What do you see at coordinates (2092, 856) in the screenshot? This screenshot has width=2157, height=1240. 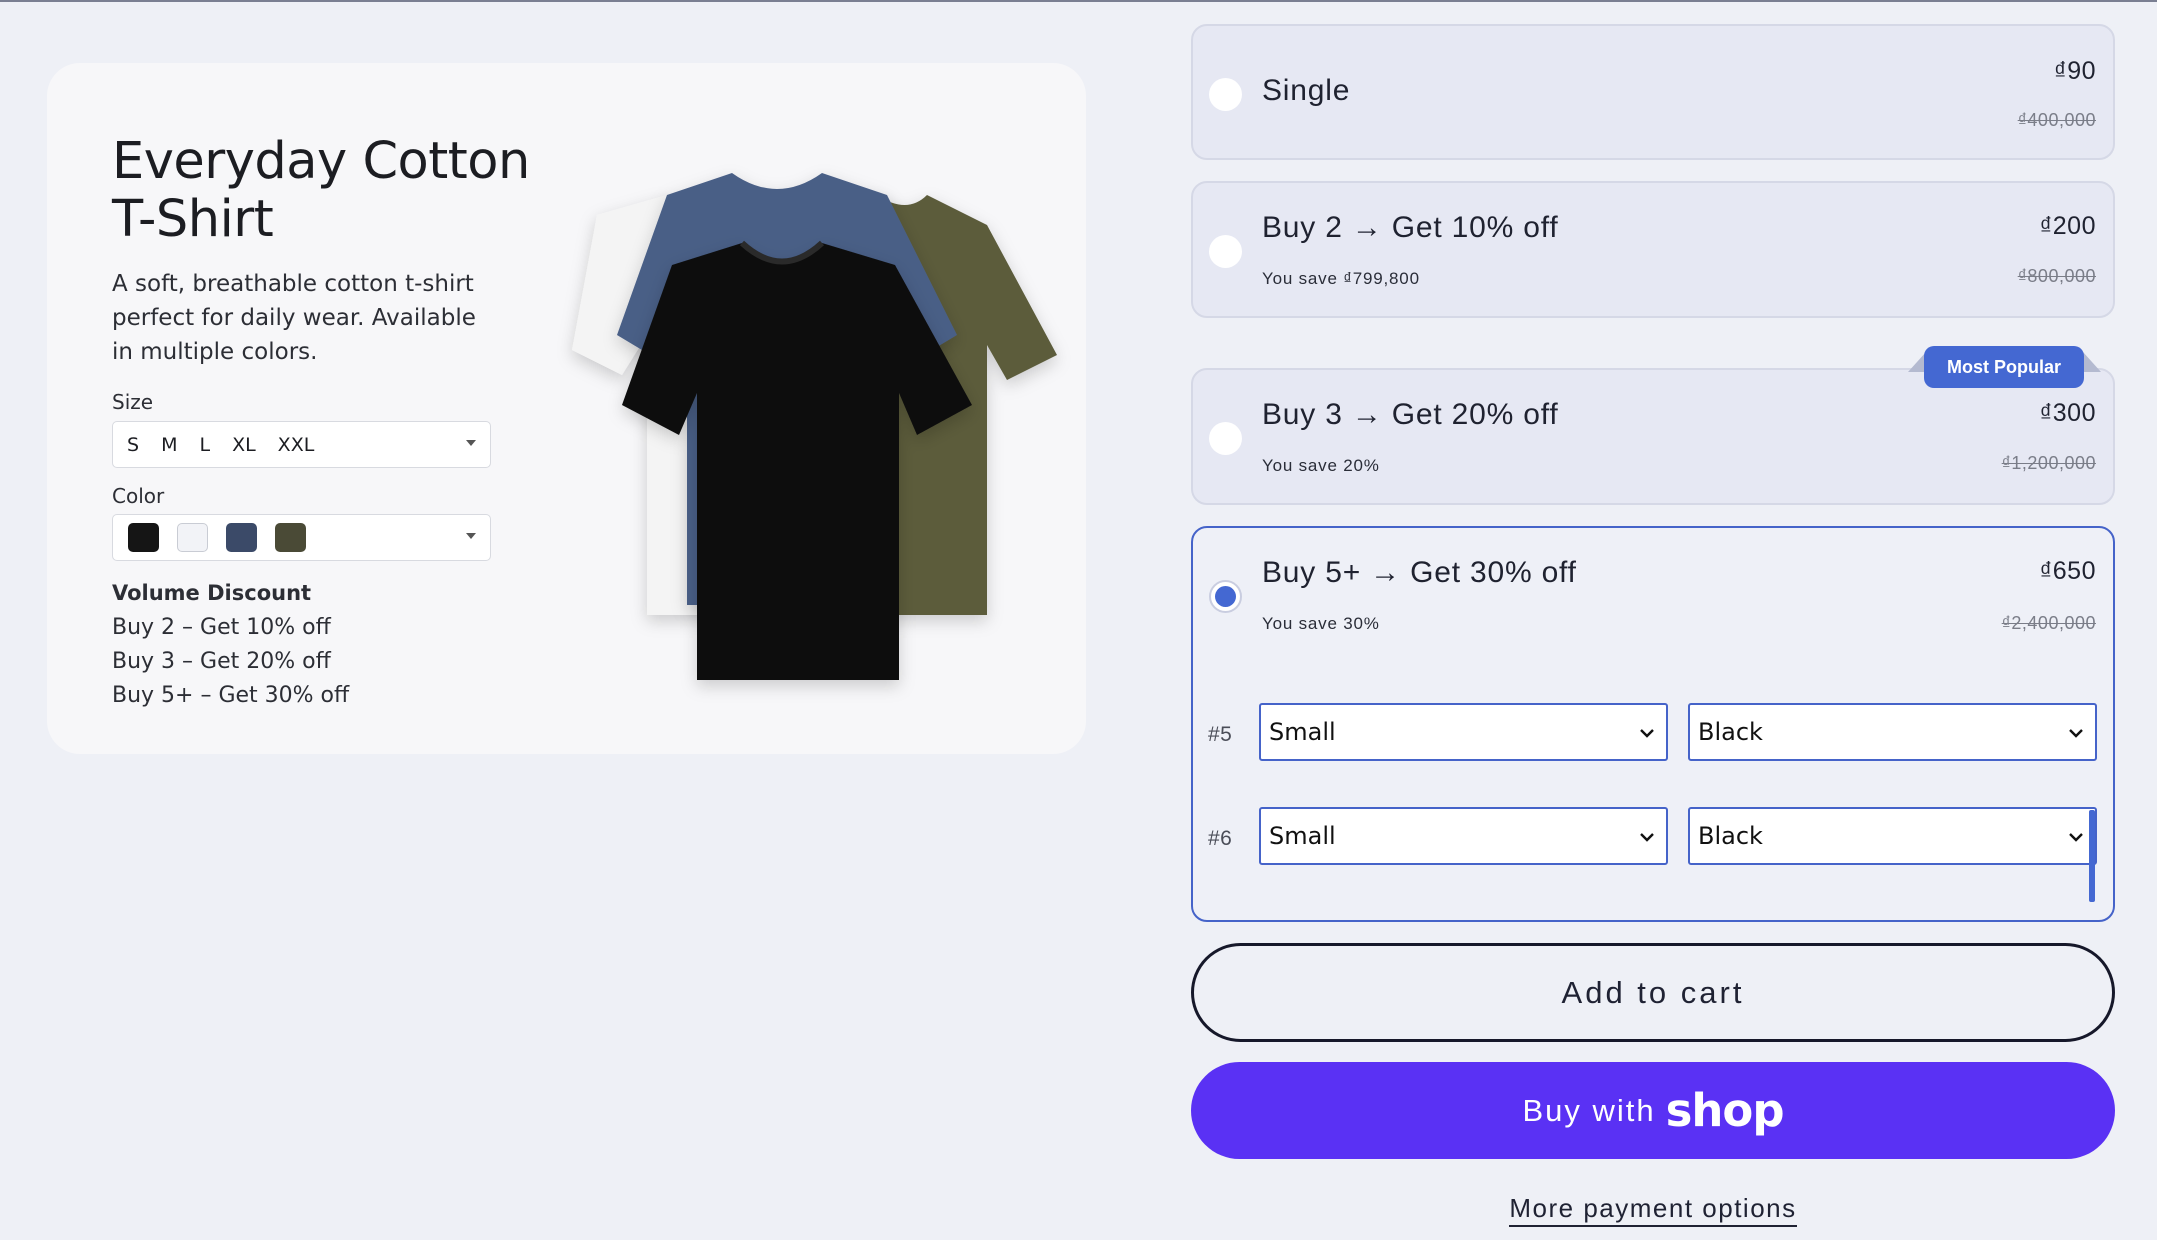 I see `scrollbar-thumb` at bounding box center [2092, 856].